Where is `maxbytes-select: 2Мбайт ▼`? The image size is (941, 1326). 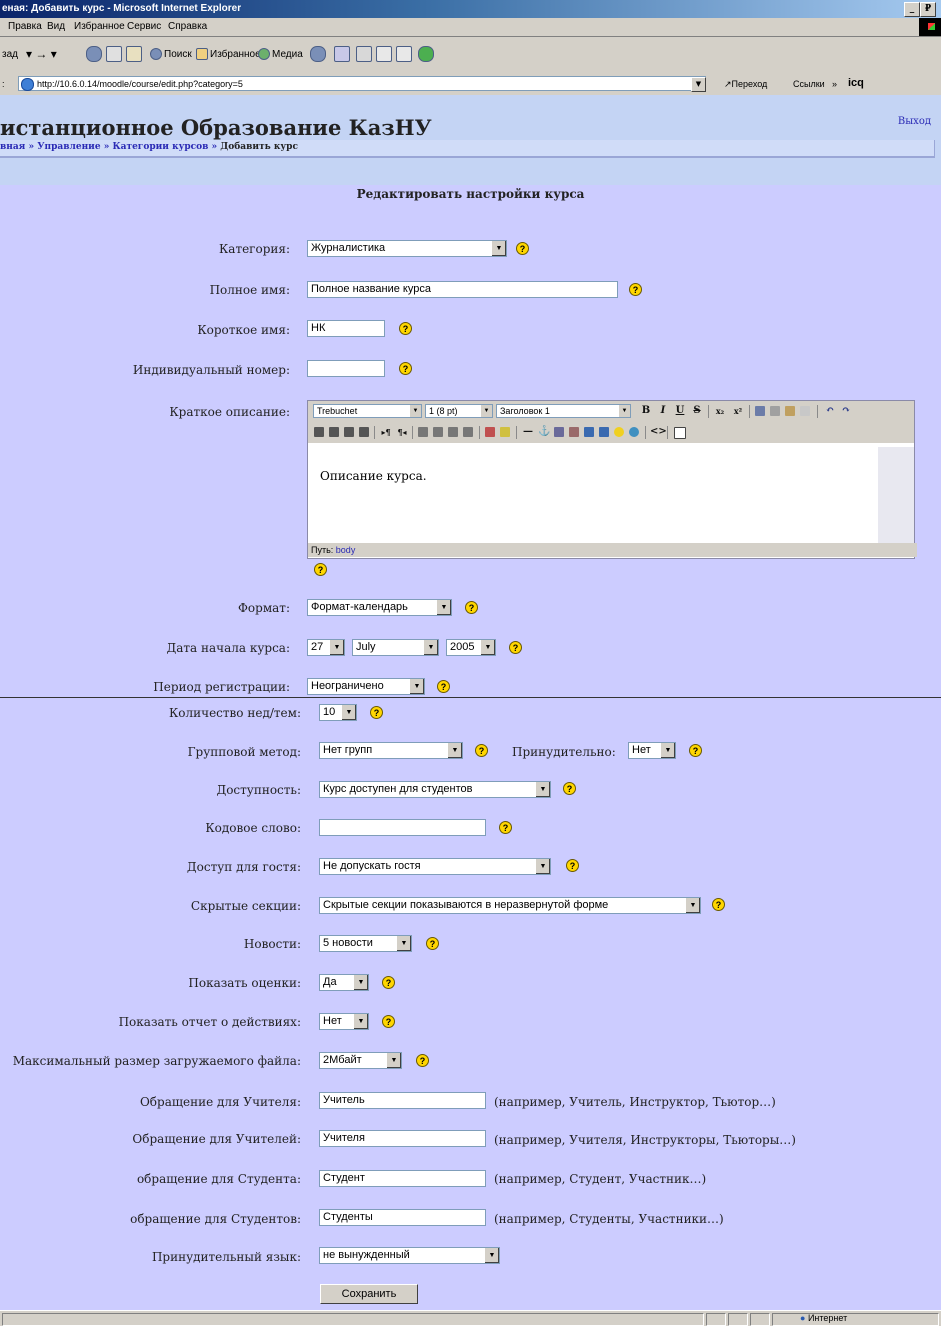
maxbytes-select: 2Мбайт ▼ is located at coordinates (360, 1060).